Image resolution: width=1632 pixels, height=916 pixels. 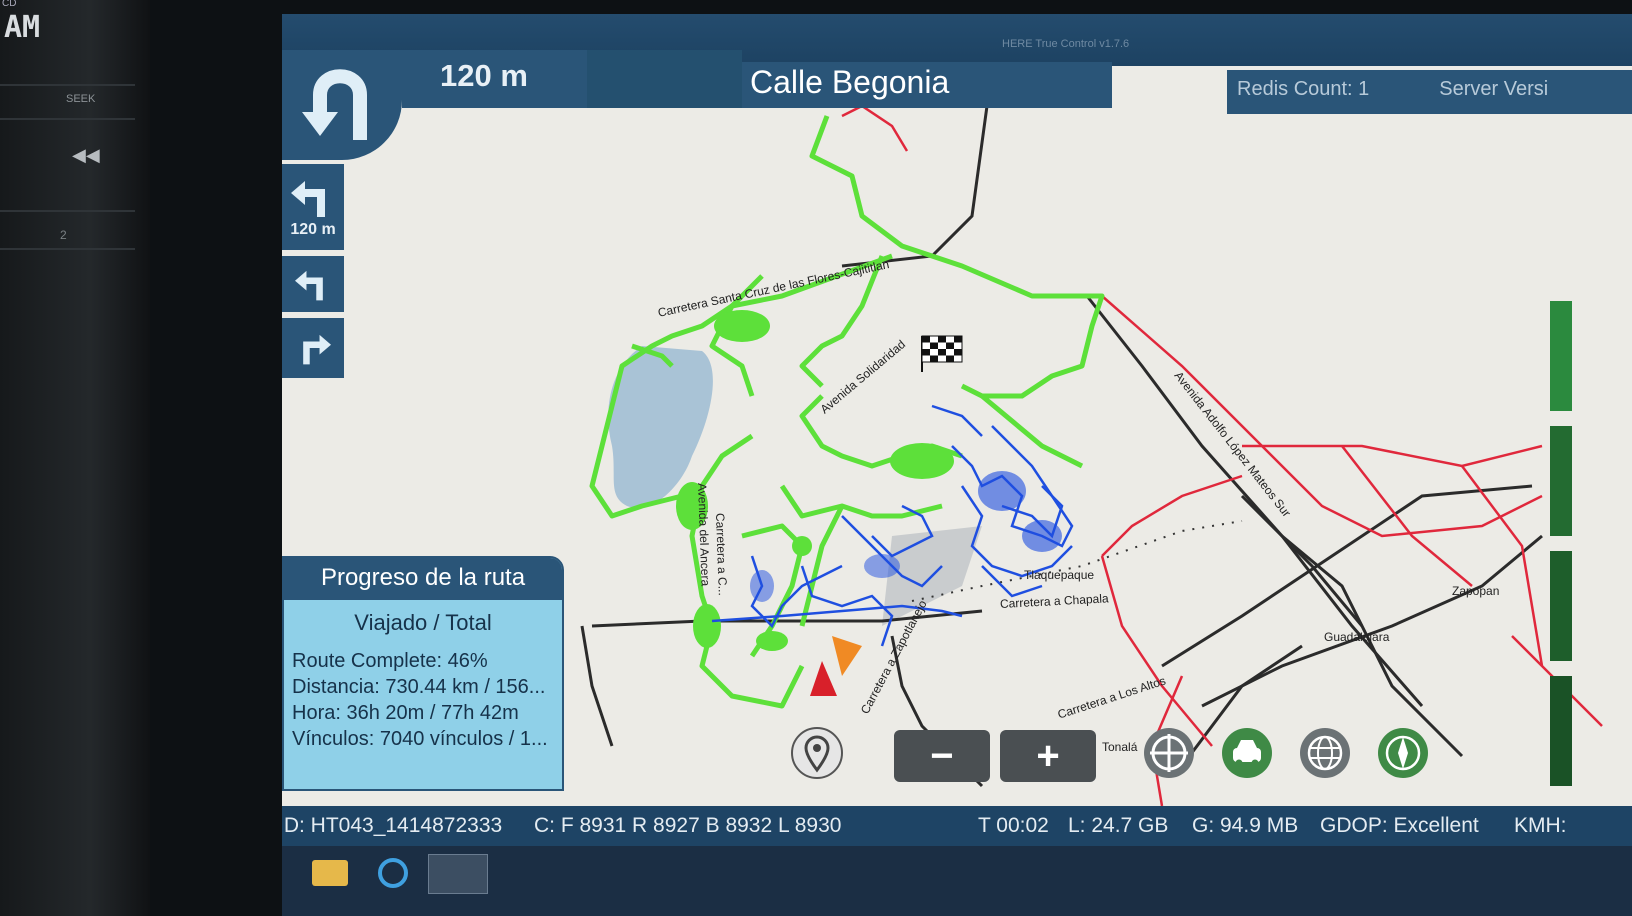 I want to click on compass-icon, so click(x=1403, y=753).